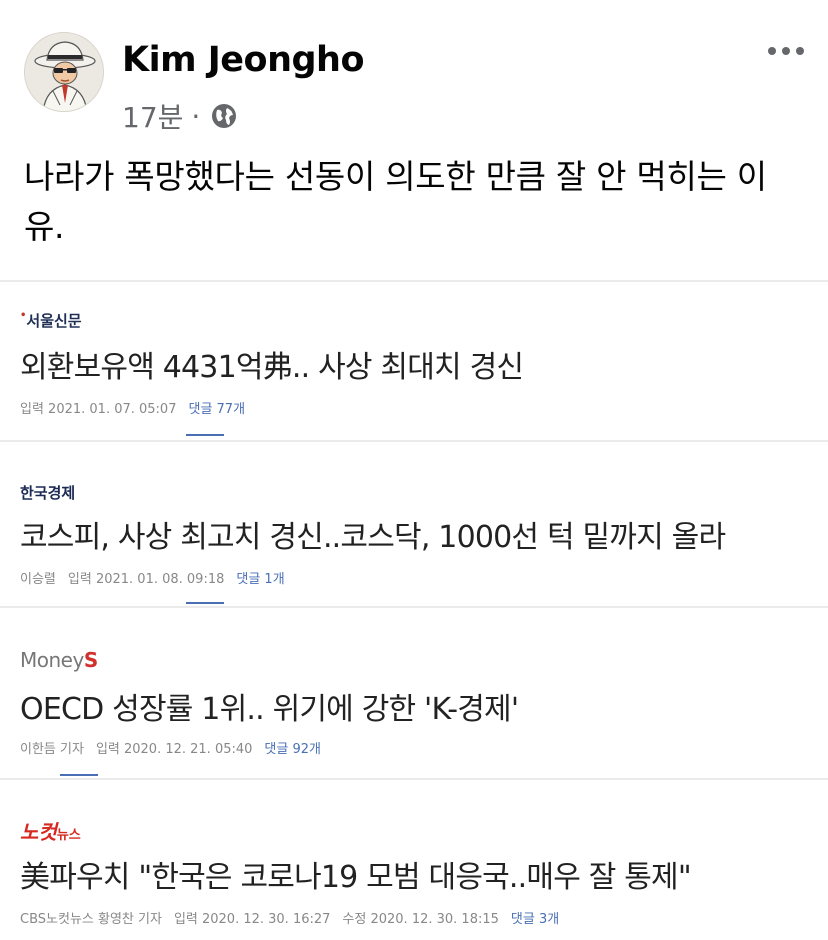 This screenshot has width=828, height=940. I want to click on post-meta: 17분 ·, so click(181, 116).